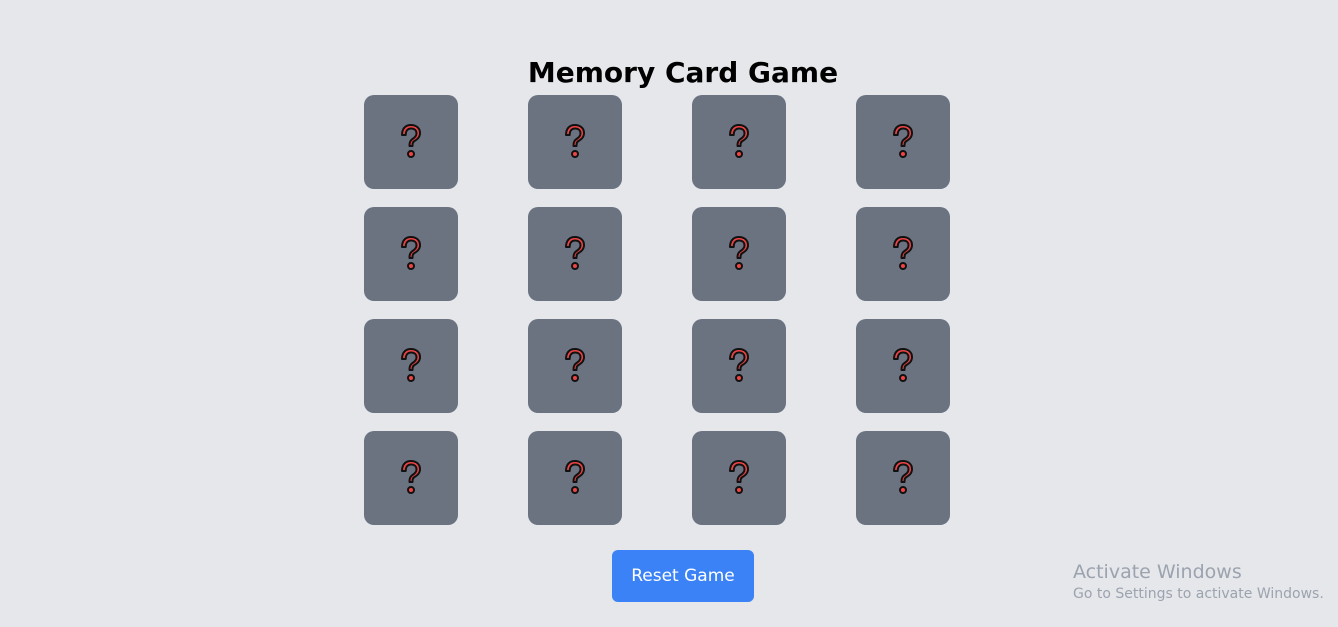 This screenshot has width=1338, height=627. I want to click on reset-game-button: Reset Game, so click(683, 576).